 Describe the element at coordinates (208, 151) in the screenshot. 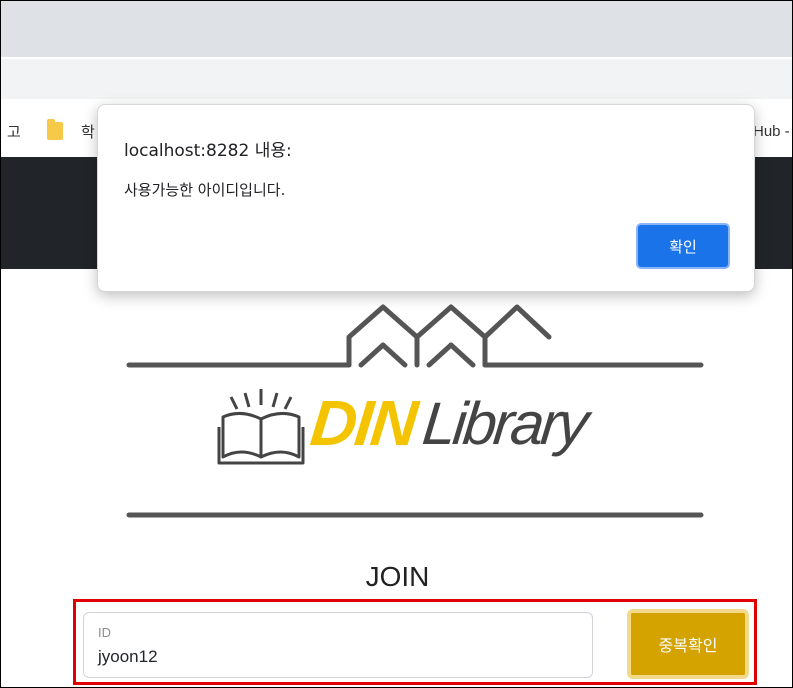

I see `dialog-title: localhost:8282 내용:` at that location.